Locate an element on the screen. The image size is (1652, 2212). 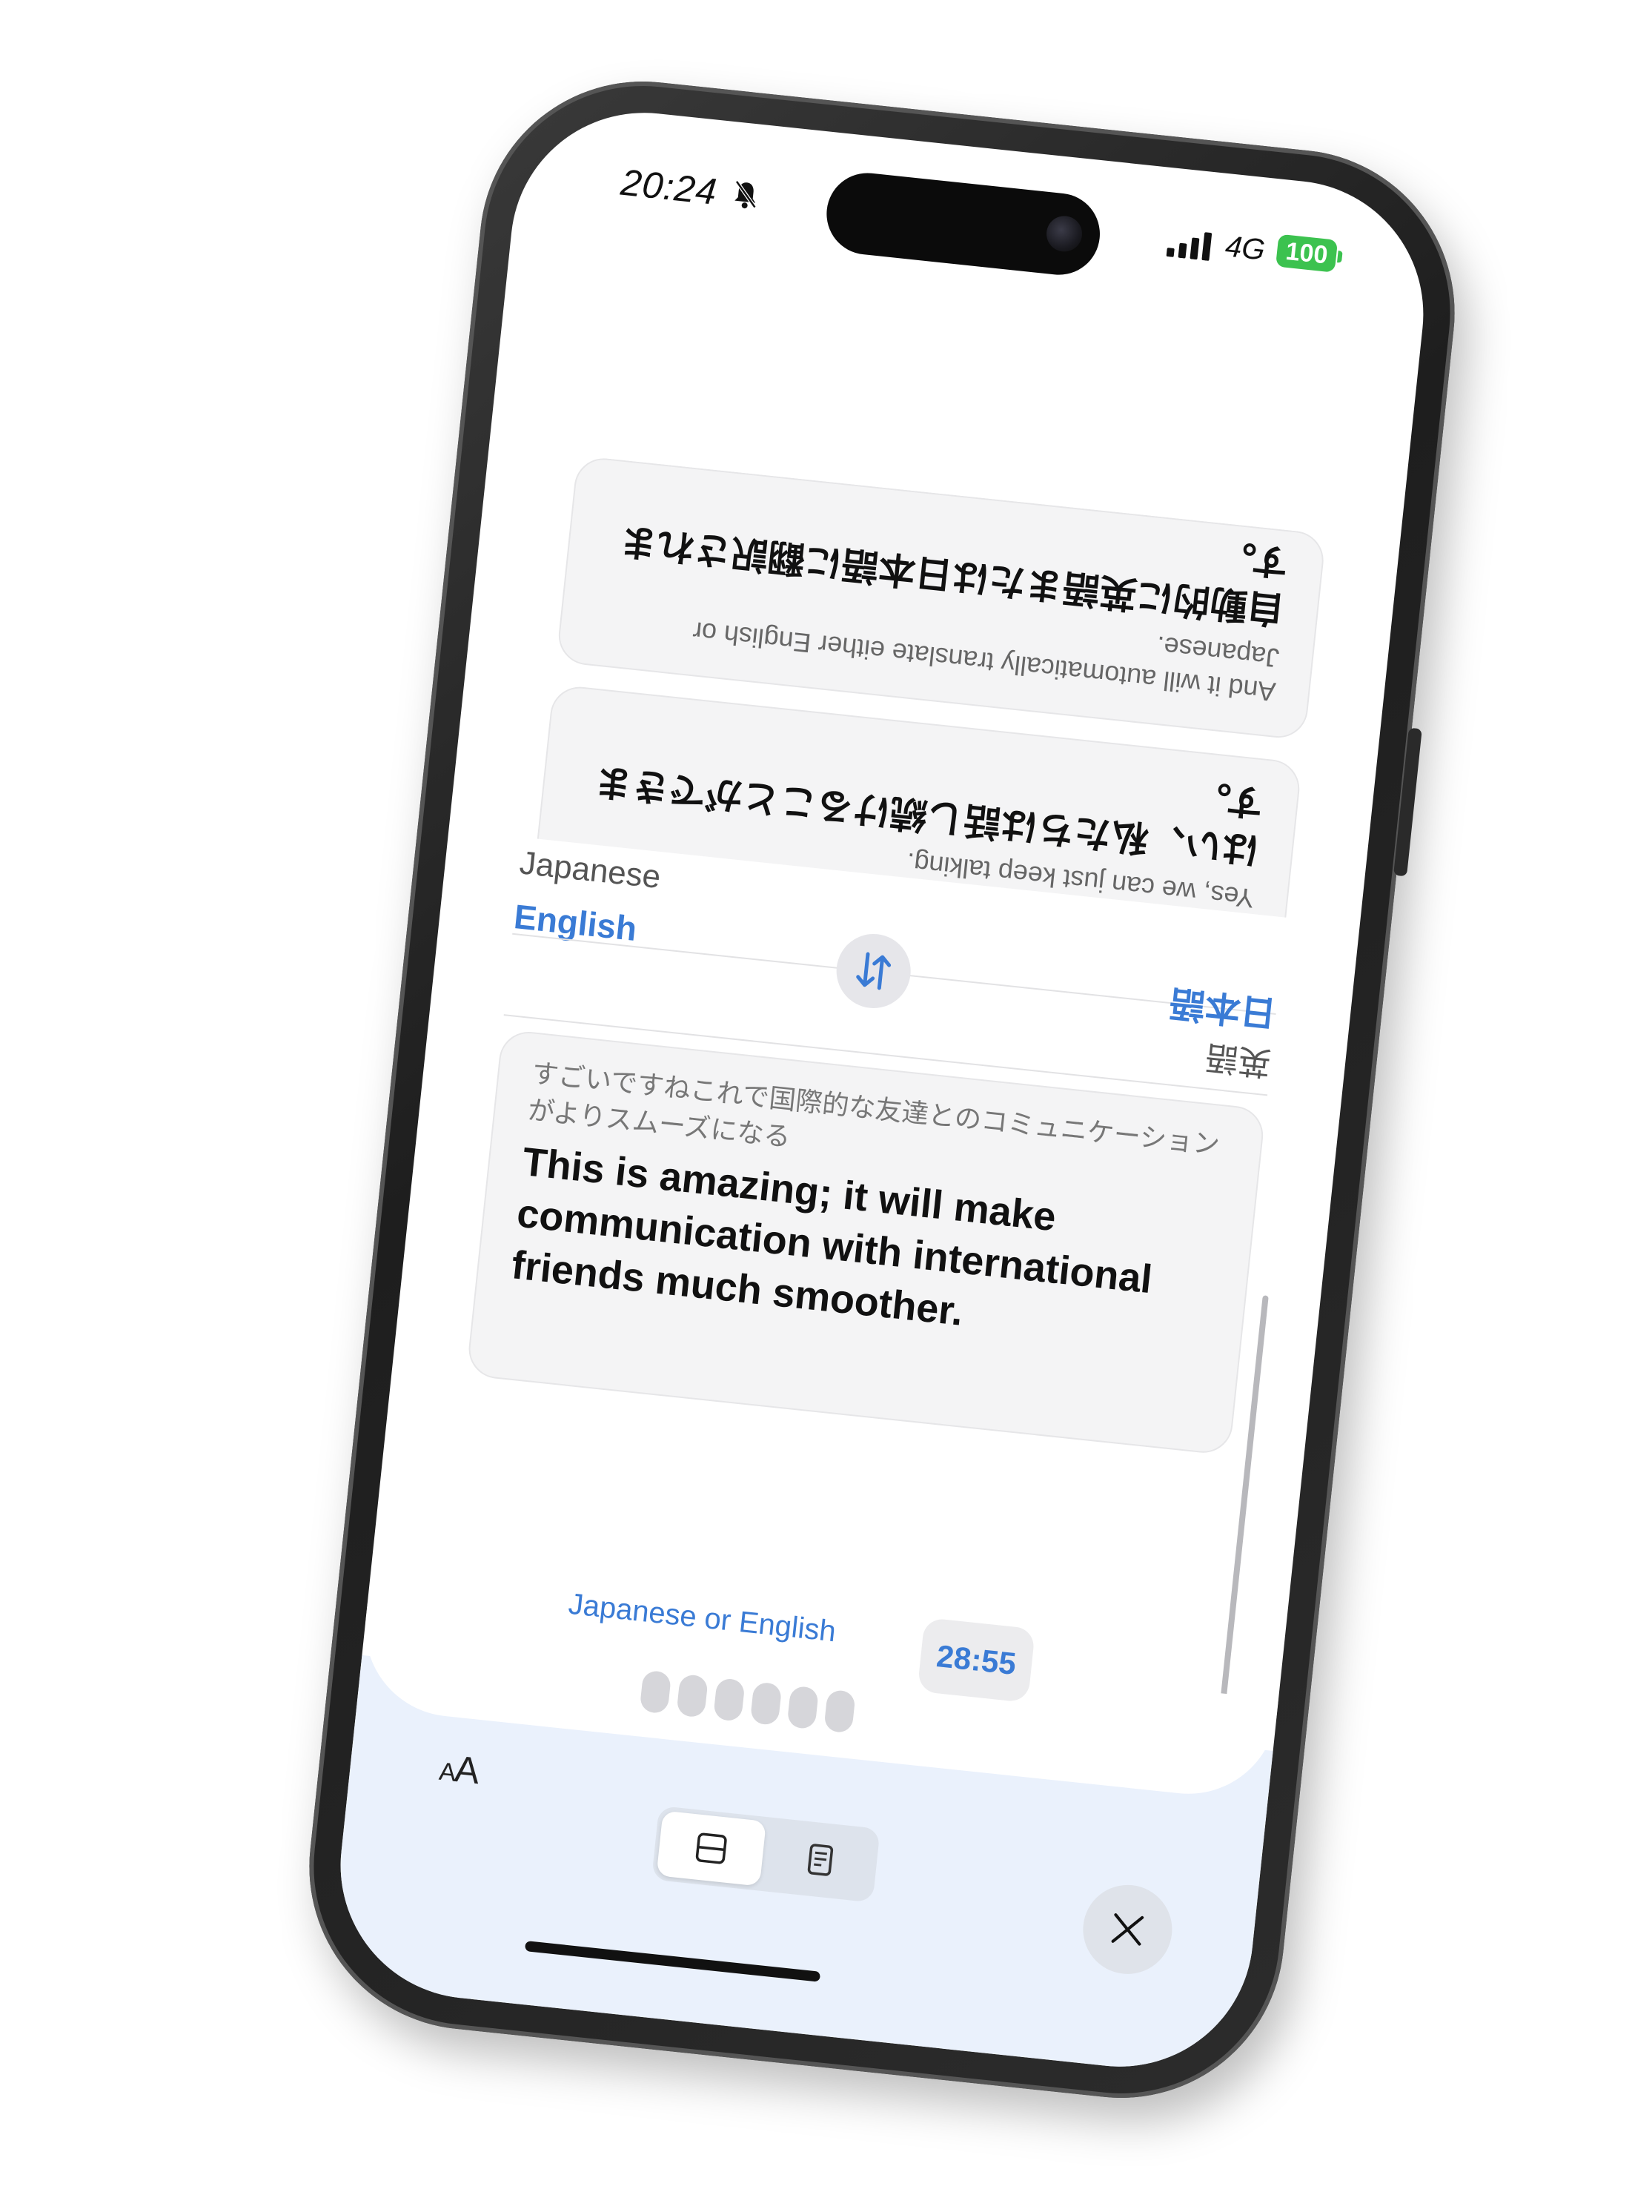
split-view-icon is located at coordinates (711, 1848).